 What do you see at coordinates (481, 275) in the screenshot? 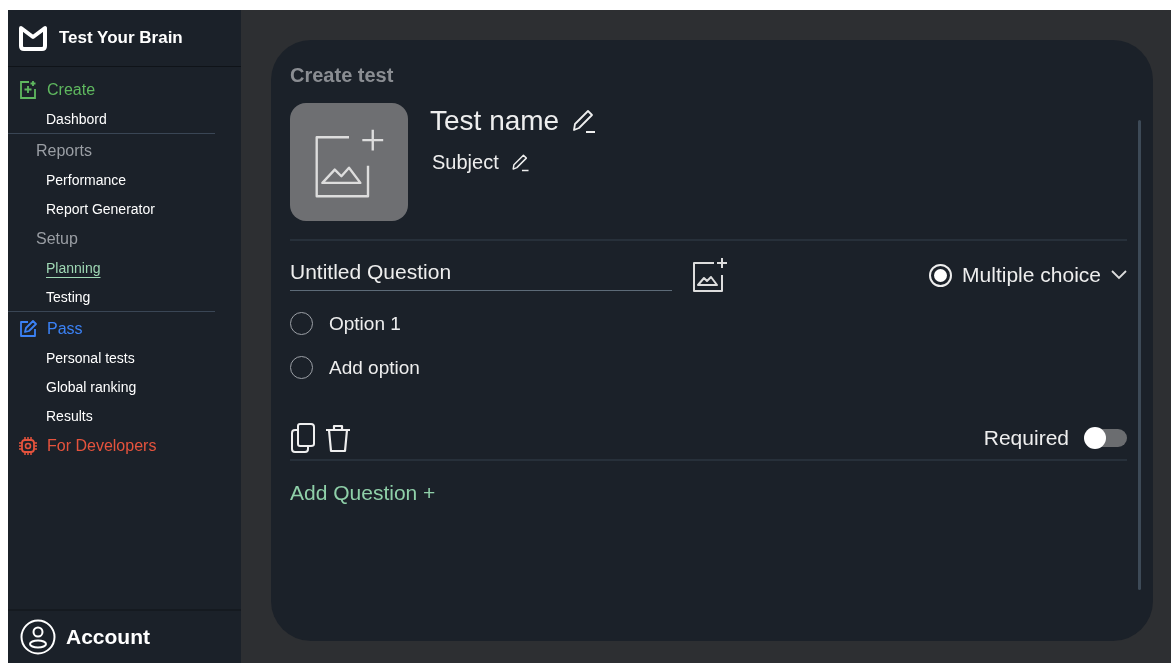
I see `question-title-field: Untitled Question` at bounding box center [481, 275].